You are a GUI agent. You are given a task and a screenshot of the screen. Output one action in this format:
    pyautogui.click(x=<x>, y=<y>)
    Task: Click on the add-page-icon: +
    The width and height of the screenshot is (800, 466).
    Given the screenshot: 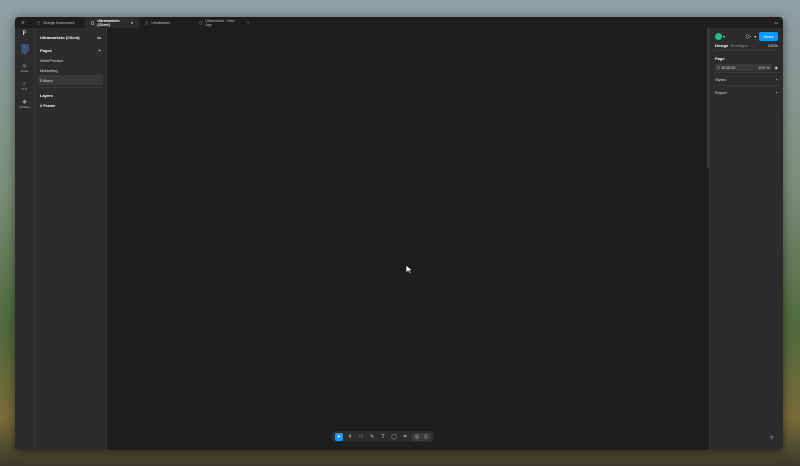 What is the action you would take?
    pyautogui.click(x=100, y=50)
    